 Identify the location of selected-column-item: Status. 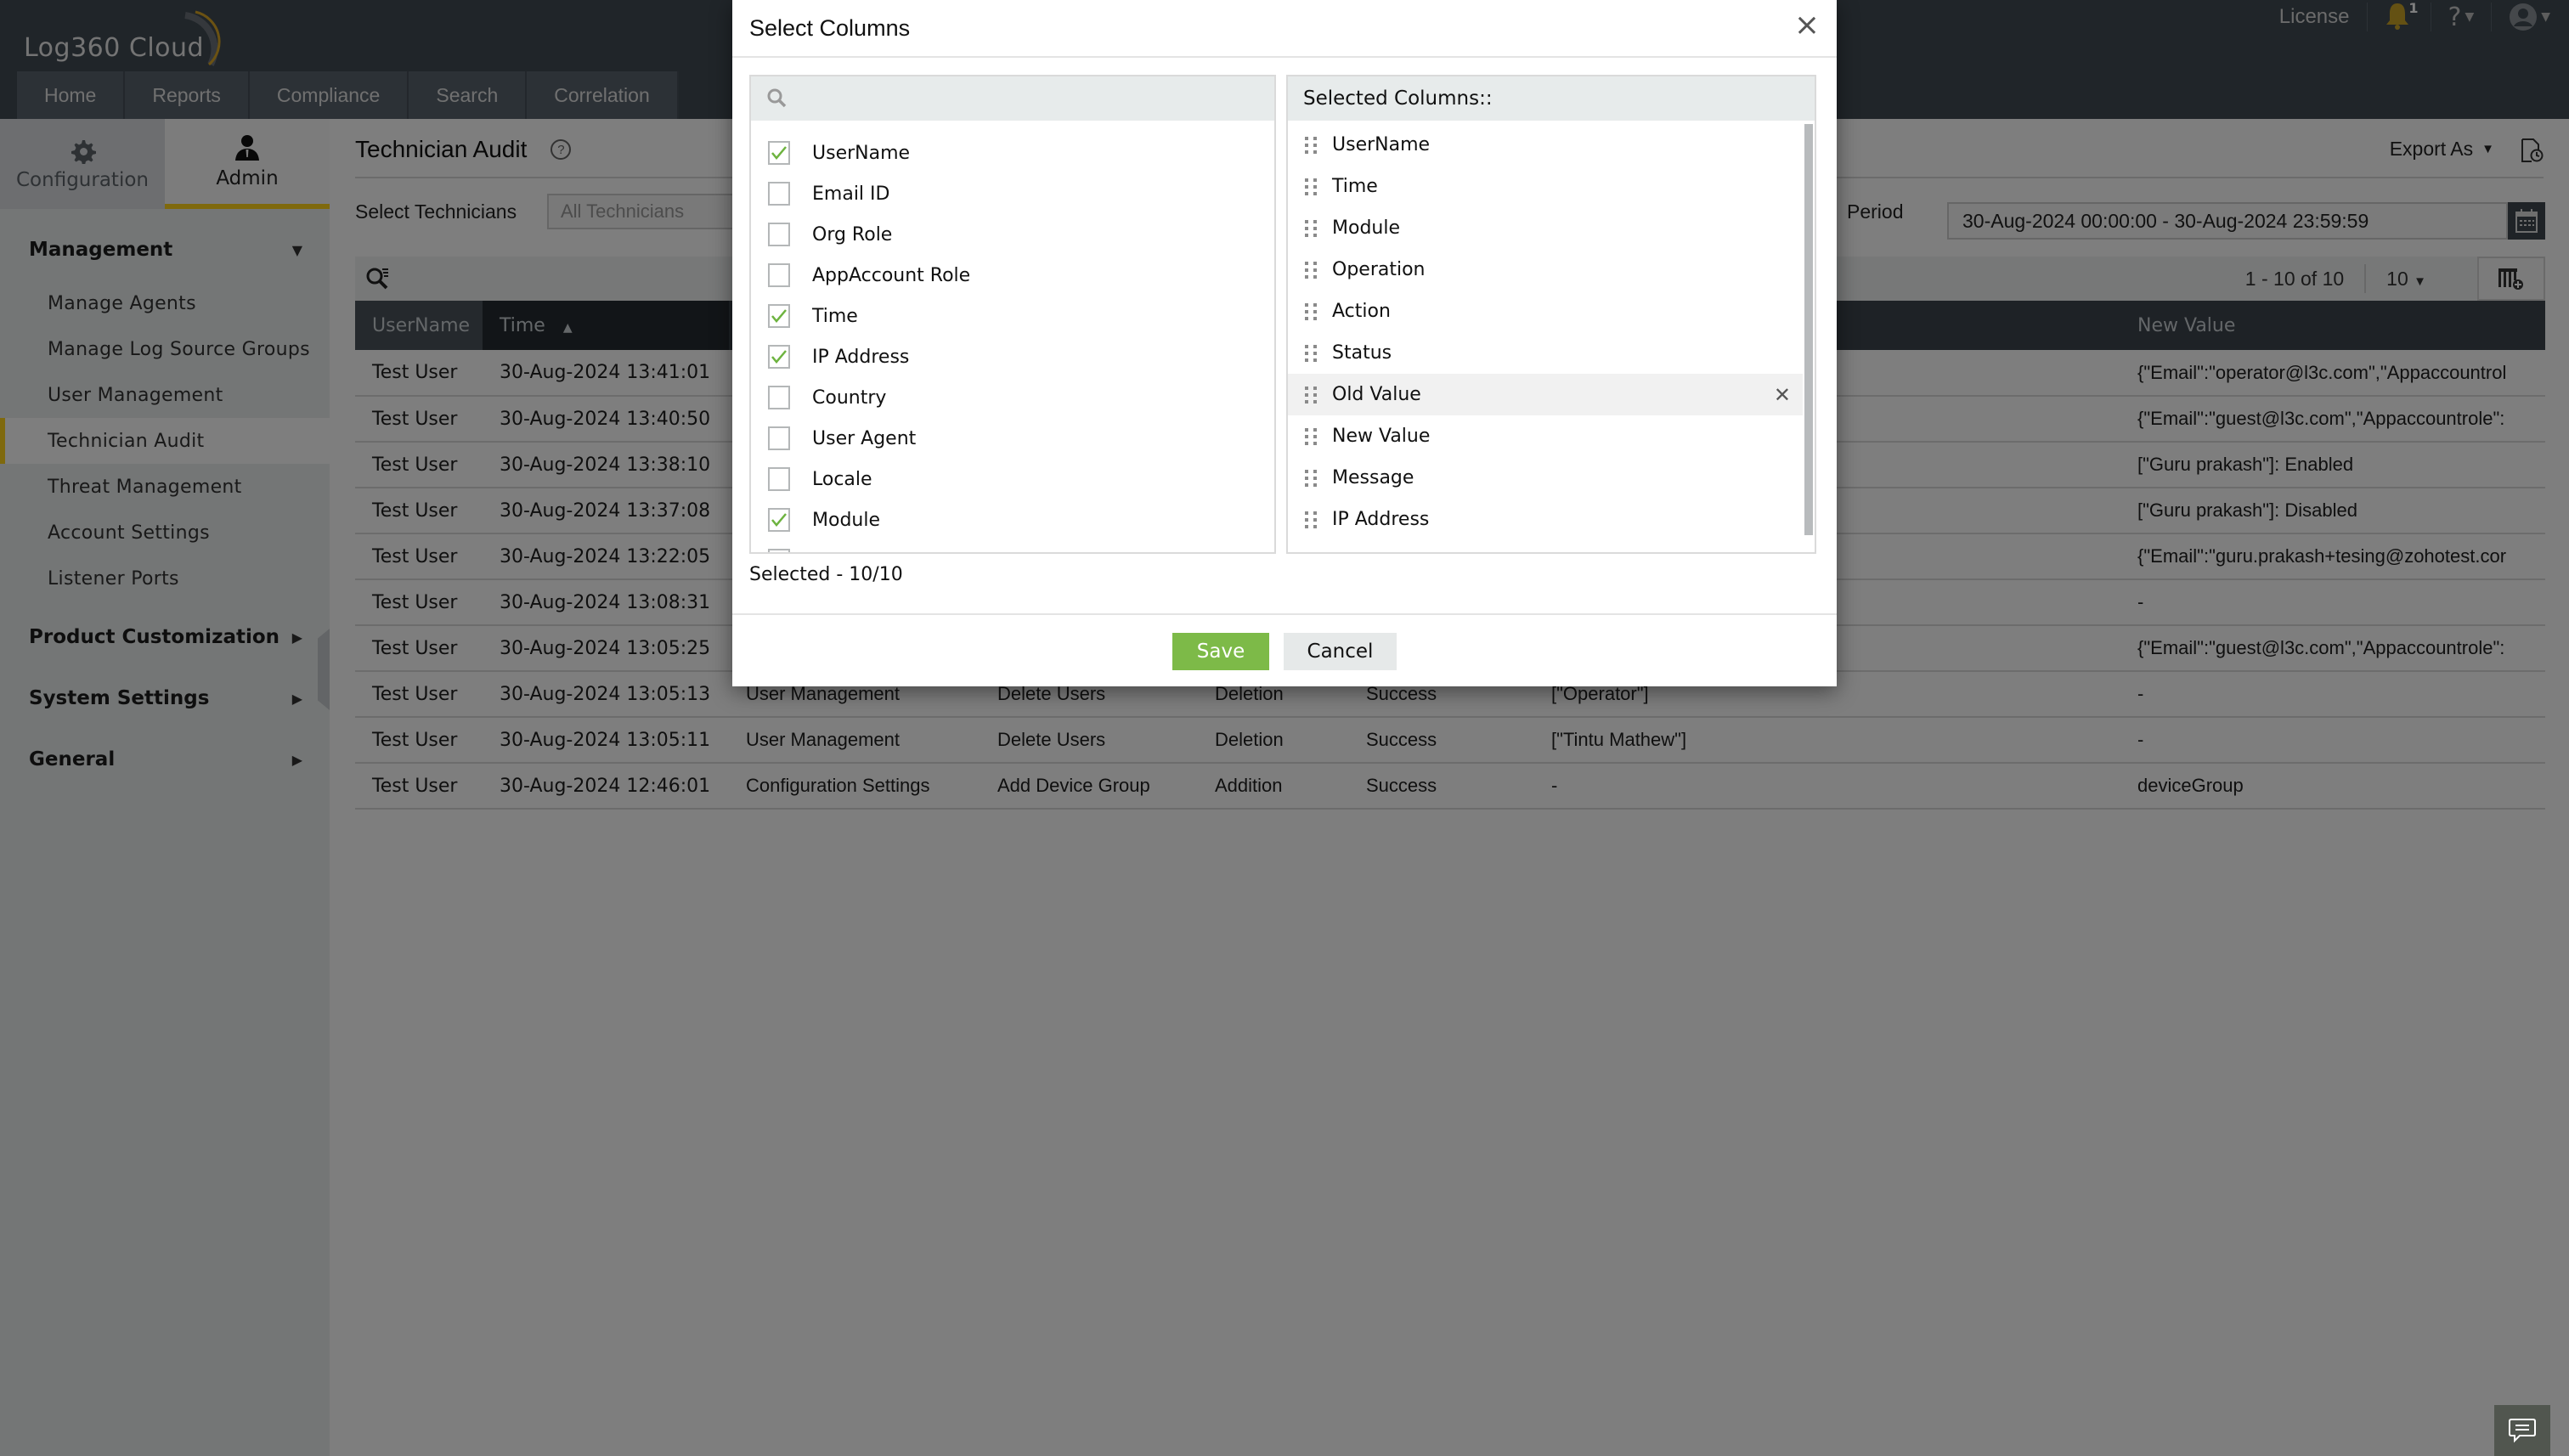
(1546, 353).